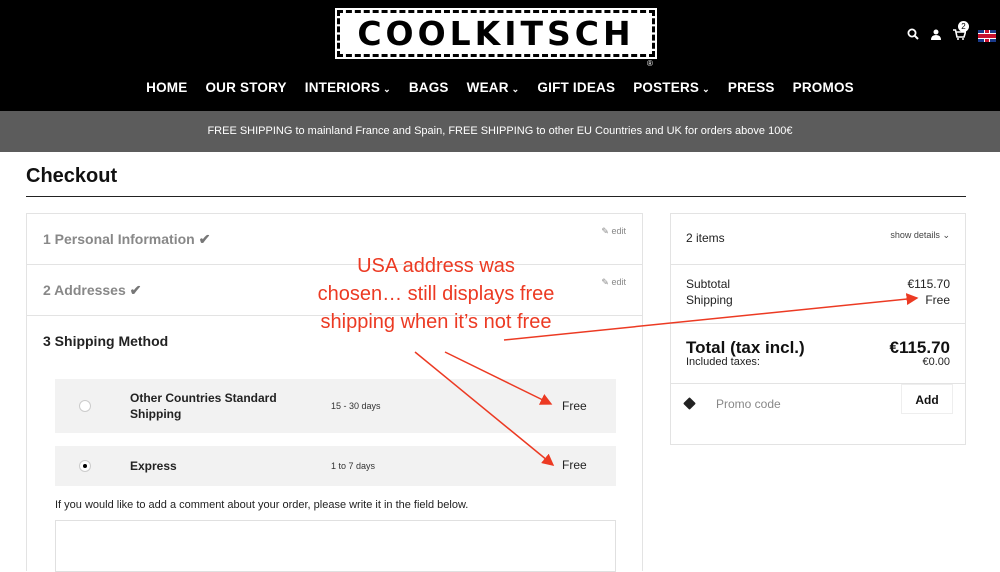 The width and height of the screenshot is (1000, 572). Describe the element at coordinates (689, 403) in the screenshot. I see `tag-icon` at that location.